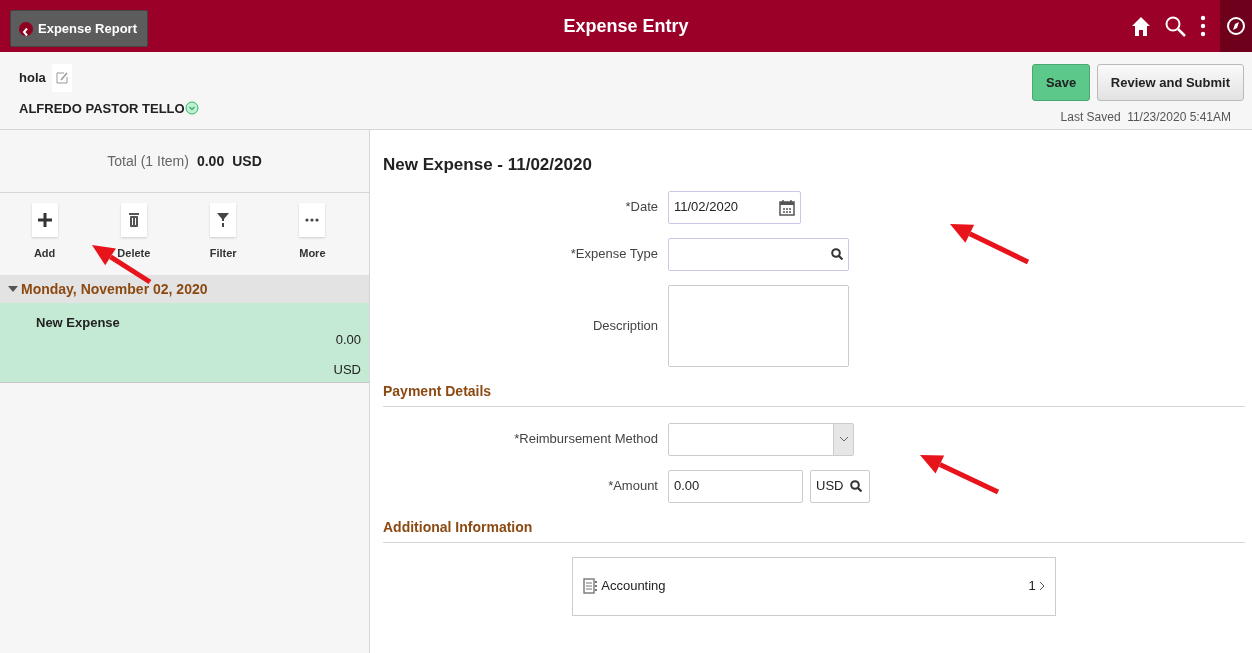  I want to click on filter-icon, so click(223, 220).